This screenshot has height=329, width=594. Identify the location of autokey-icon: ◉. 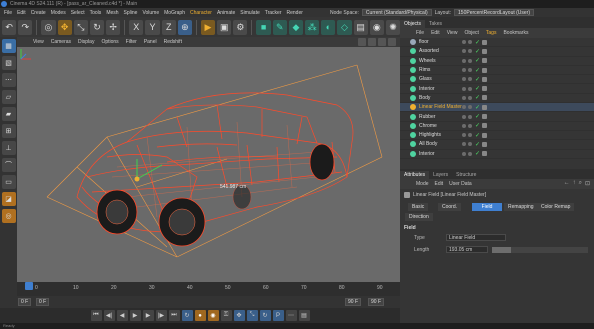
(213, 315).